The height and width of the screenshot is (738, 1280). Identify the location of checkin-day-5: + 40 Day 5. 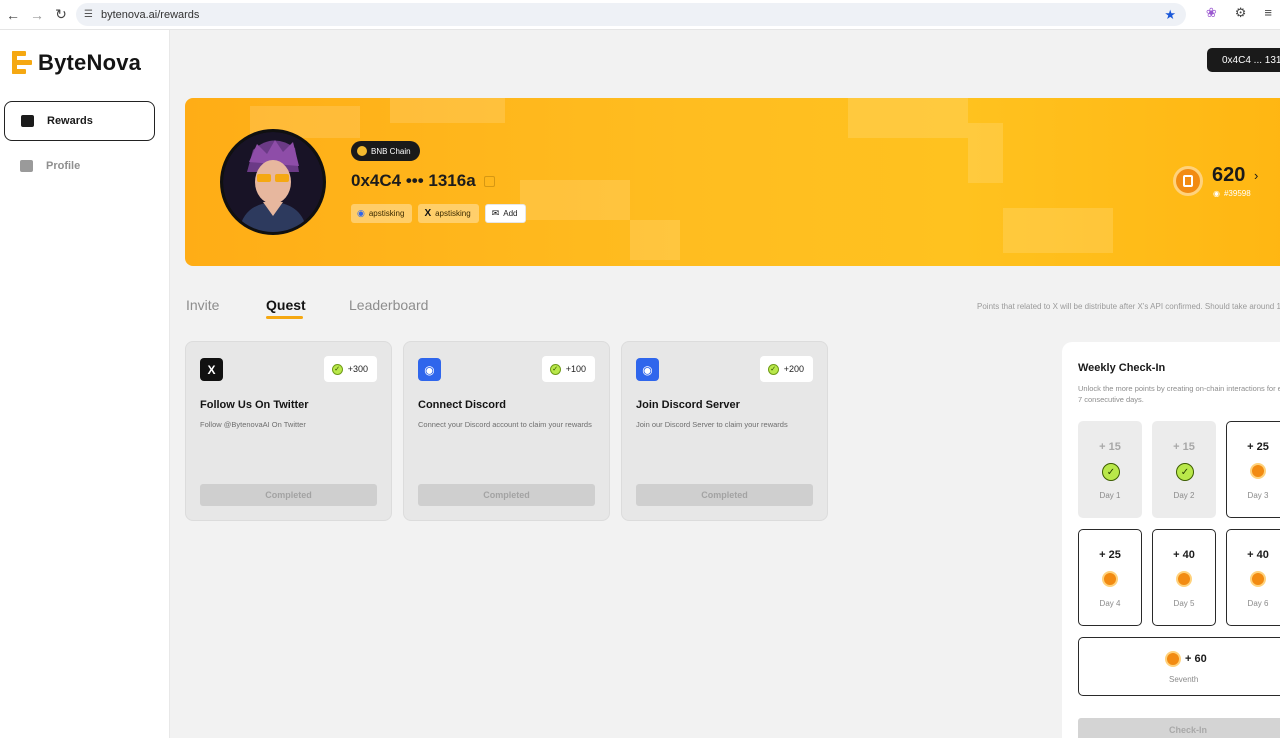
(1184, 577).